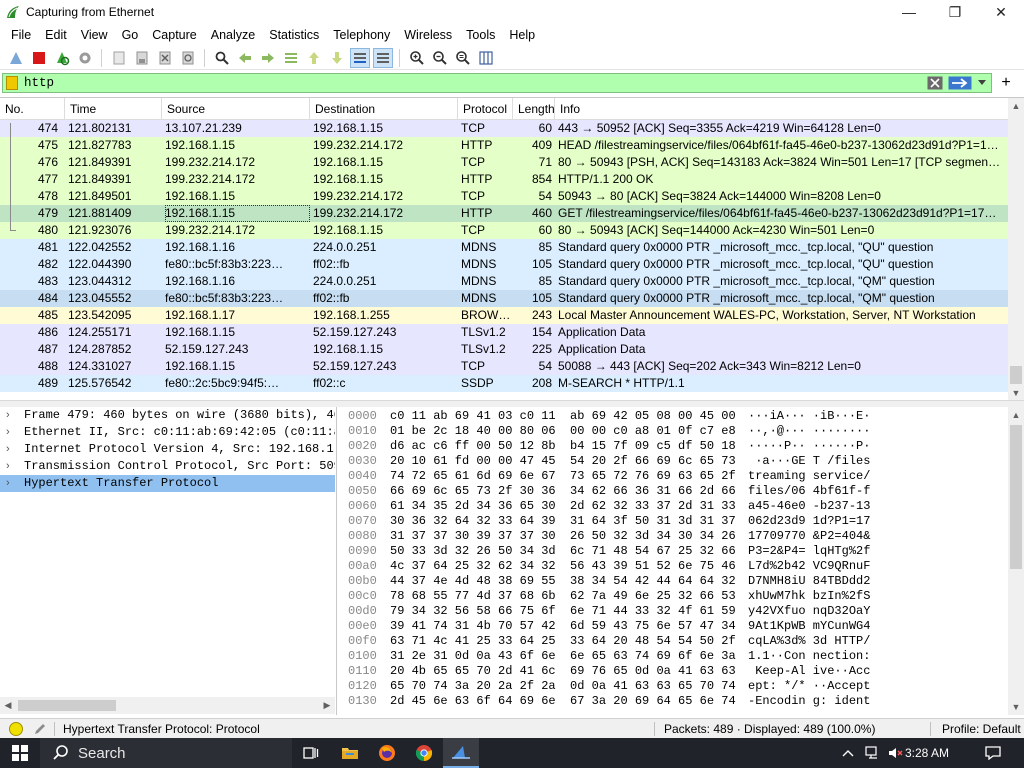 This screenshot has width=1024, height=768. I want to click on taskbar-clock: 3:28 AM, so click(927, 753).